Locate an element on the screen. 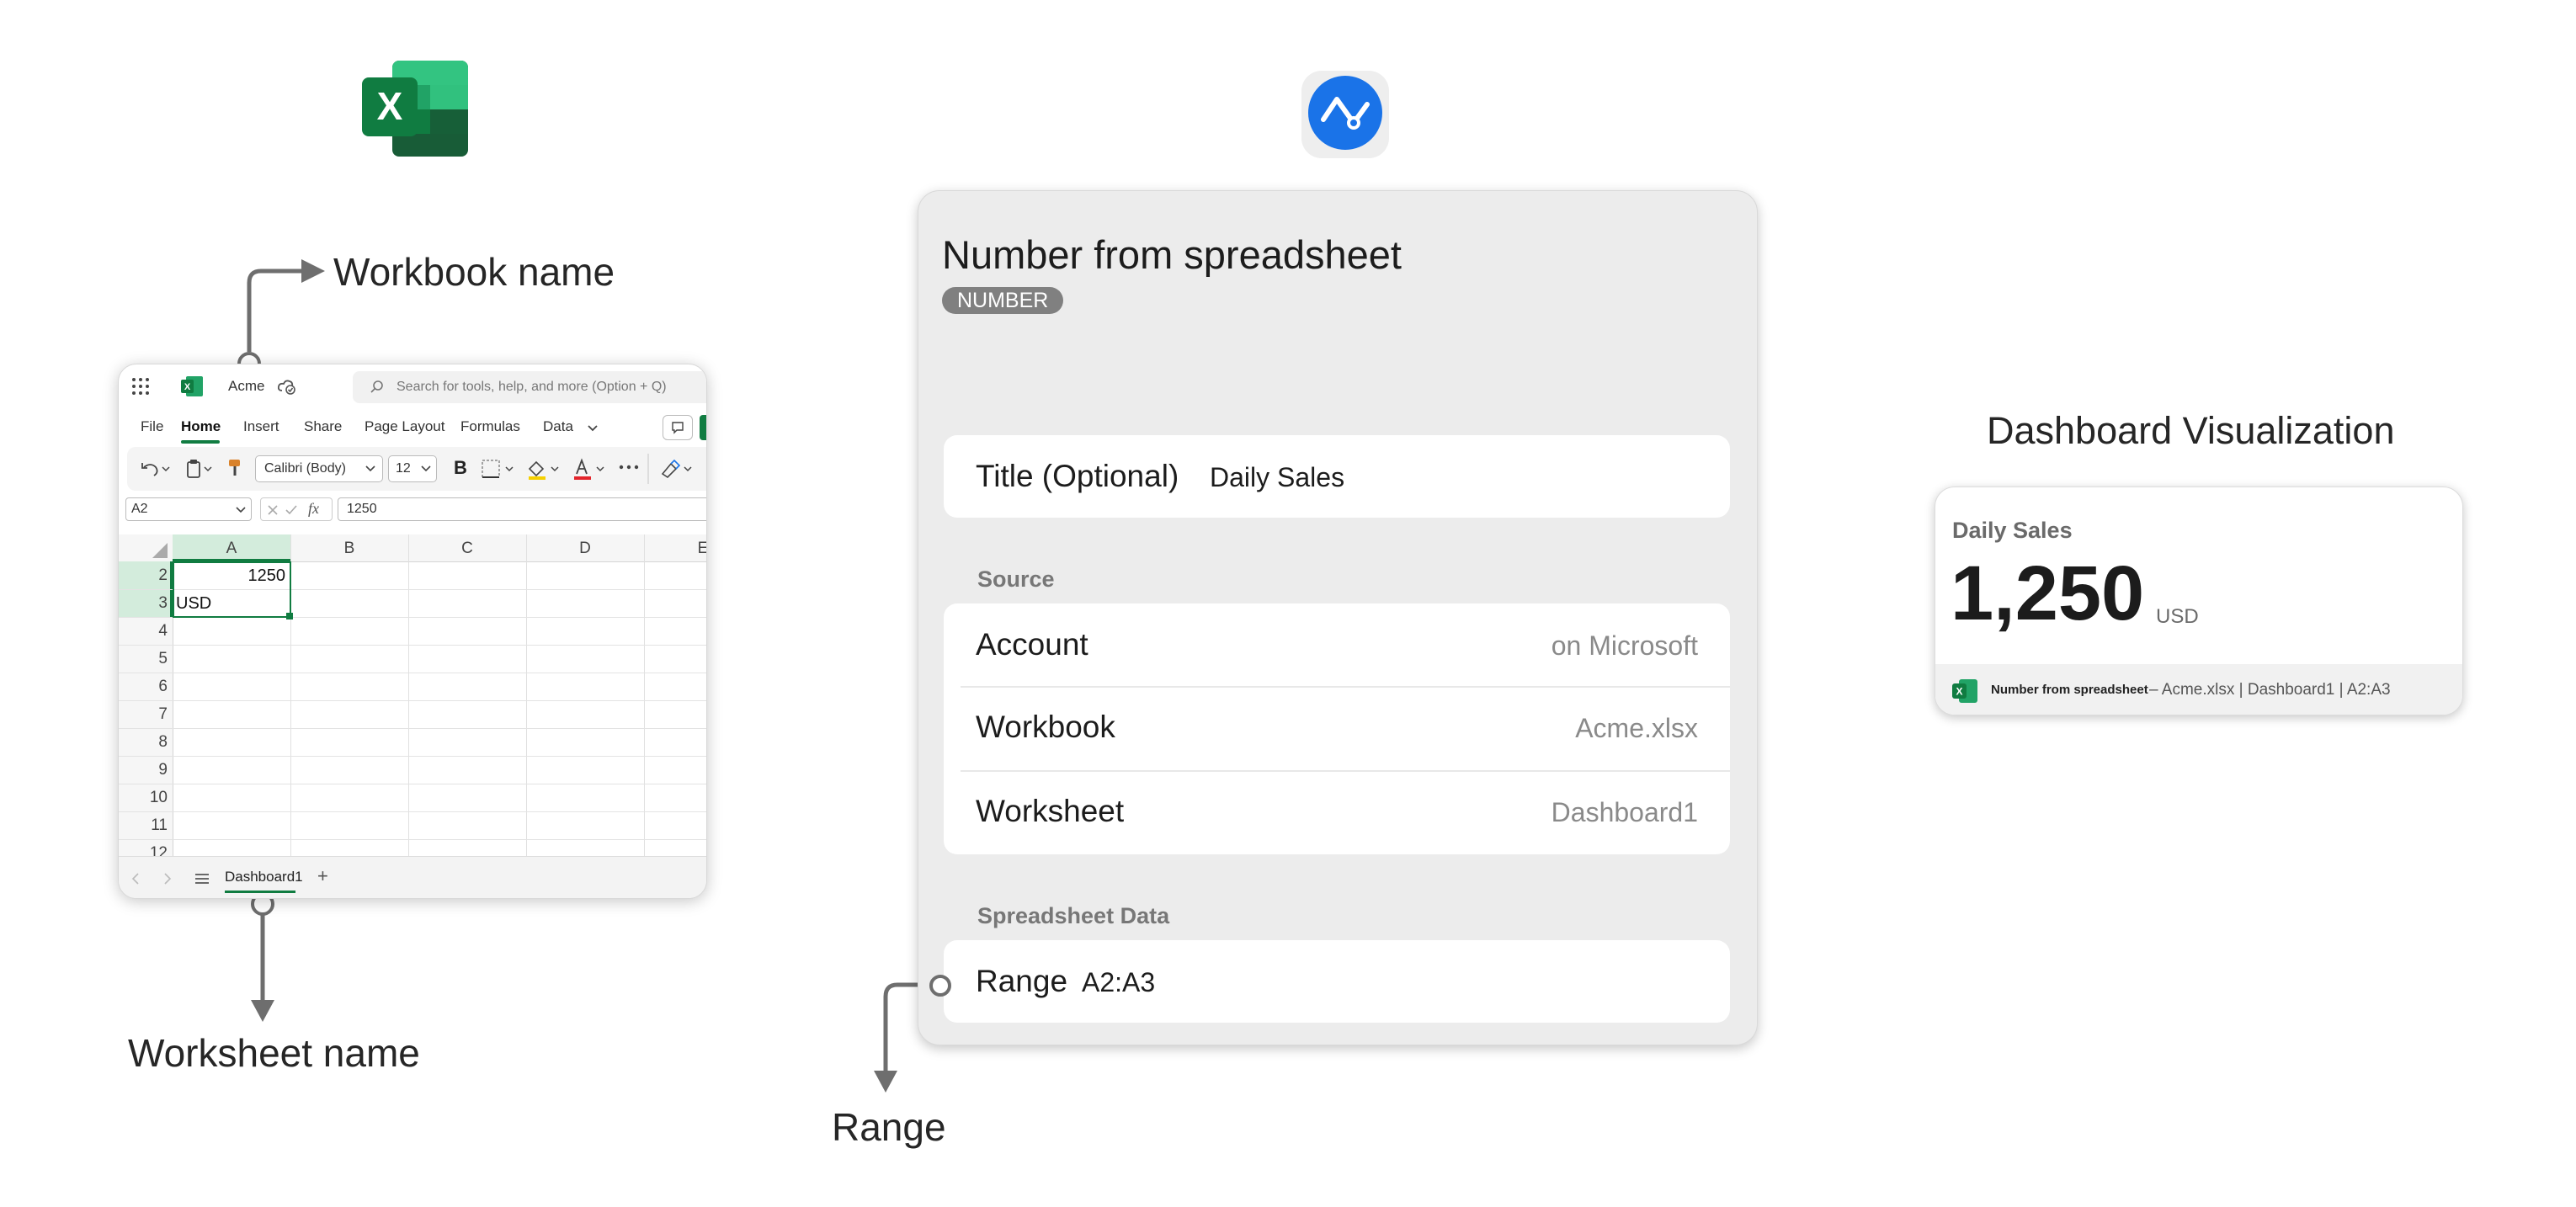 This screenshot has height=1207, width=2576. cell-a3: USD is located at coordinates (193, 604).